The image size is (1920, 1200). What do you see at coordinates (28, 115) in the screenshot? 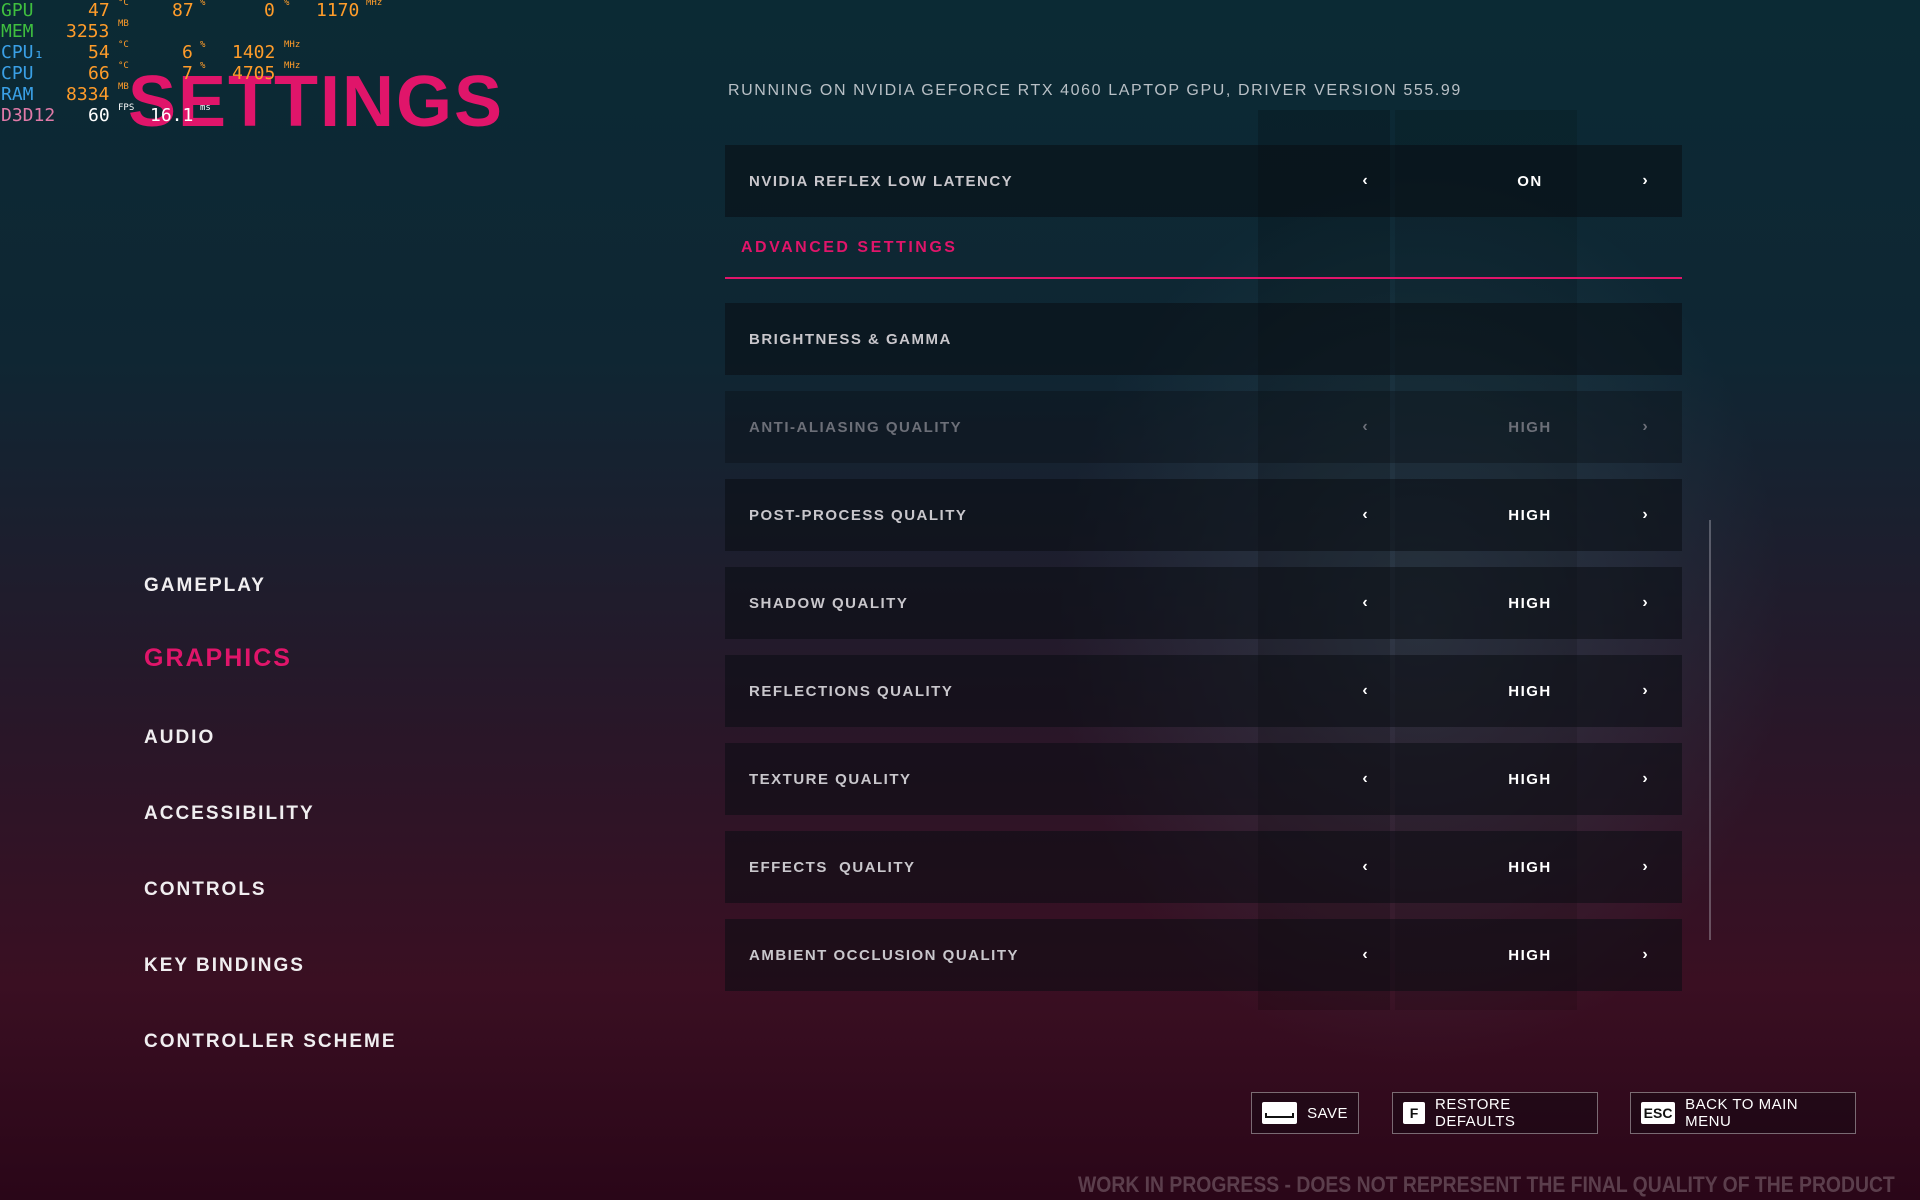
I see `osd-label: D3D12` at bounding box center [28, 115].